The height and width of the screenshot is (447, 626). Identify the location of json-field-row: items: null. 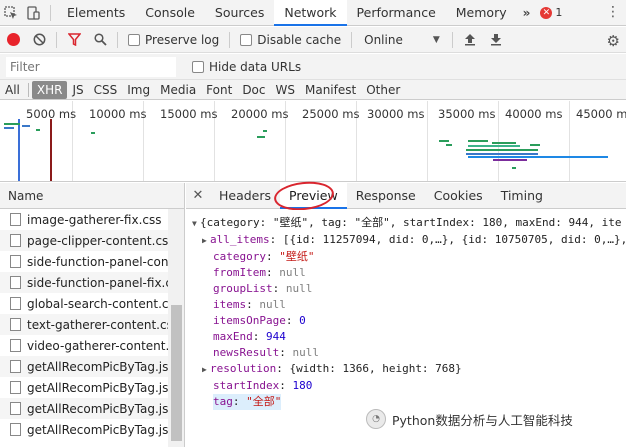
(249, 304).